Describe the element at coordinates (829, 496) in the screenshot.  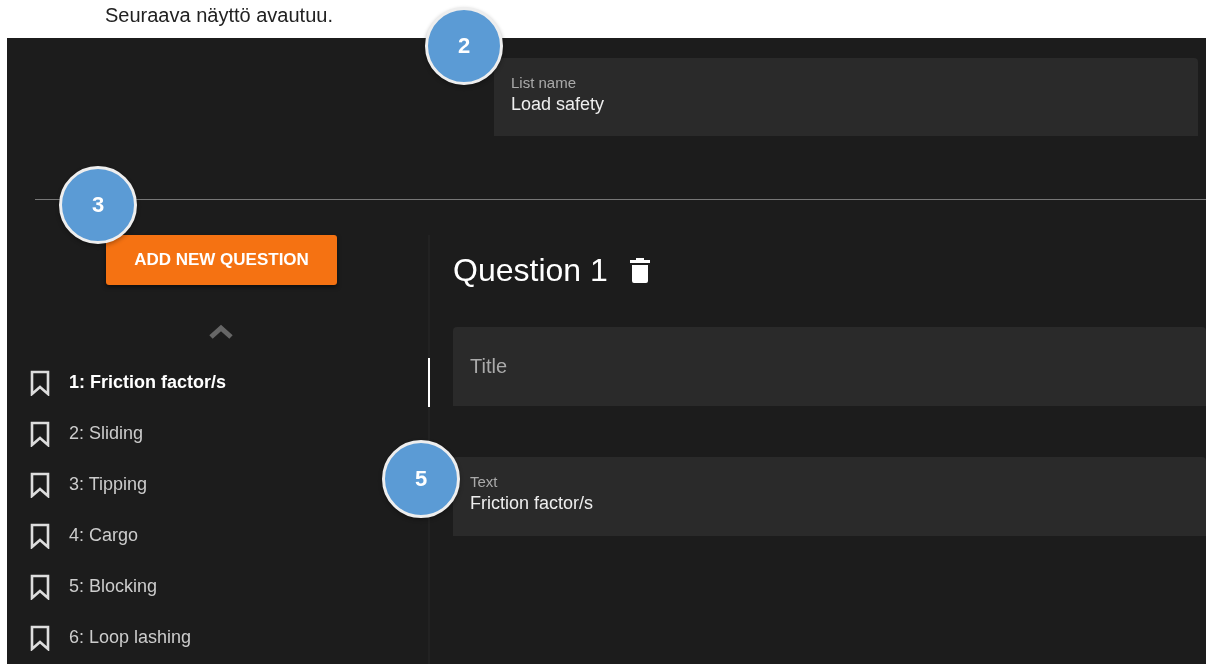
I see `text-field: Text Friction factor/s` at that location.